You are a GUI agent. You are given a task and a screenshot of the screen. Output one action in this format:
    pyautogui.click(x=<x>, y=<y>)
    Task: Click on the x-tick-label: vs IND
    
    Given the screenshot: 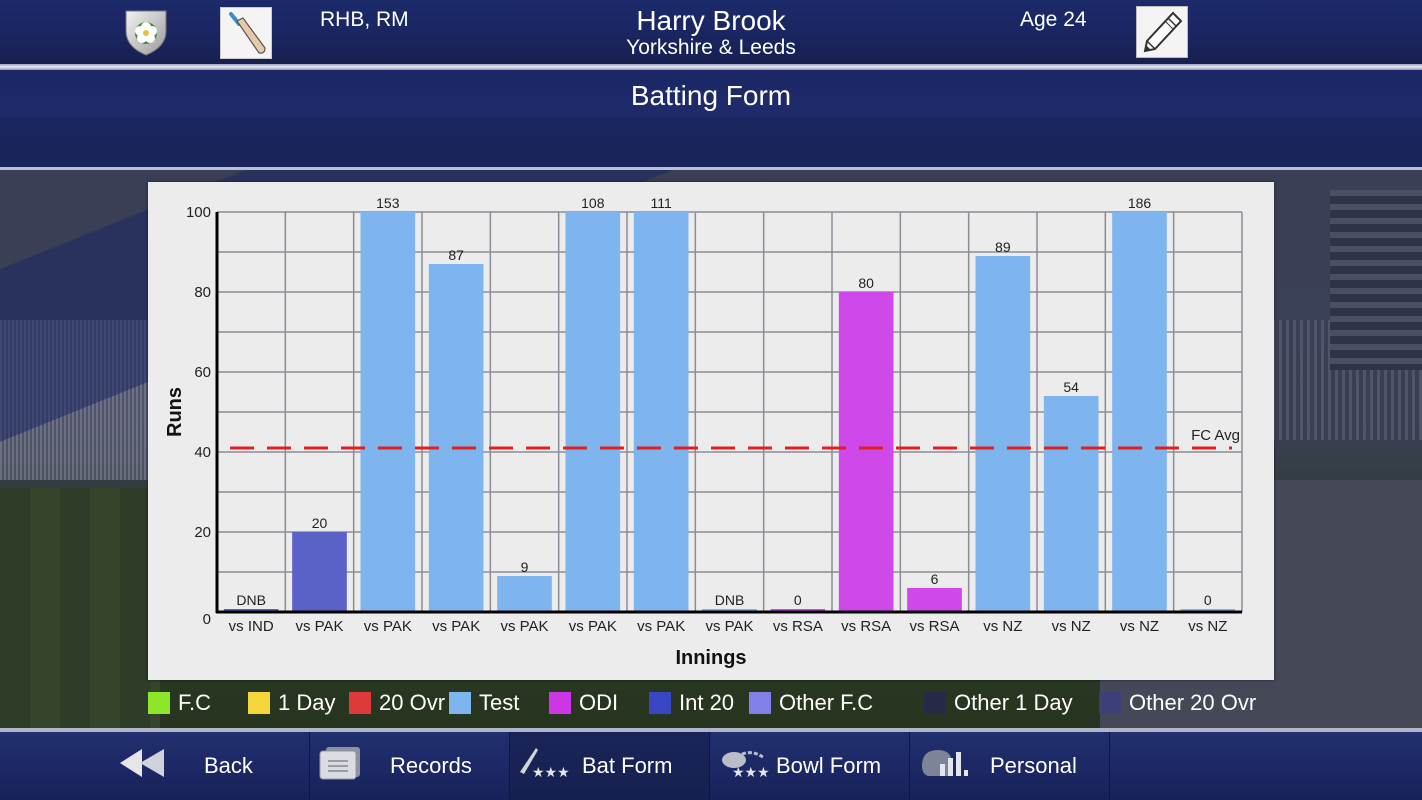 What is the action you would take?
    pyautogui.click(x=251, y=626)
    